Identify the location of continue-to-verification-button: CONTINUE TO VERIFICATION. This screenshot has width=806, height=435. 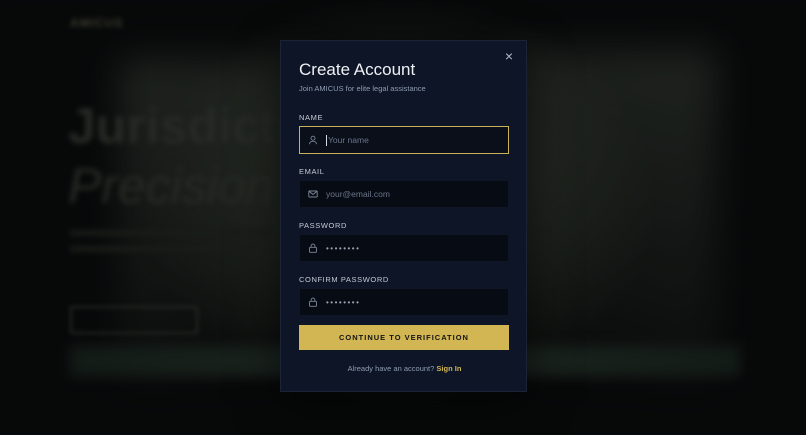
(404, 337).